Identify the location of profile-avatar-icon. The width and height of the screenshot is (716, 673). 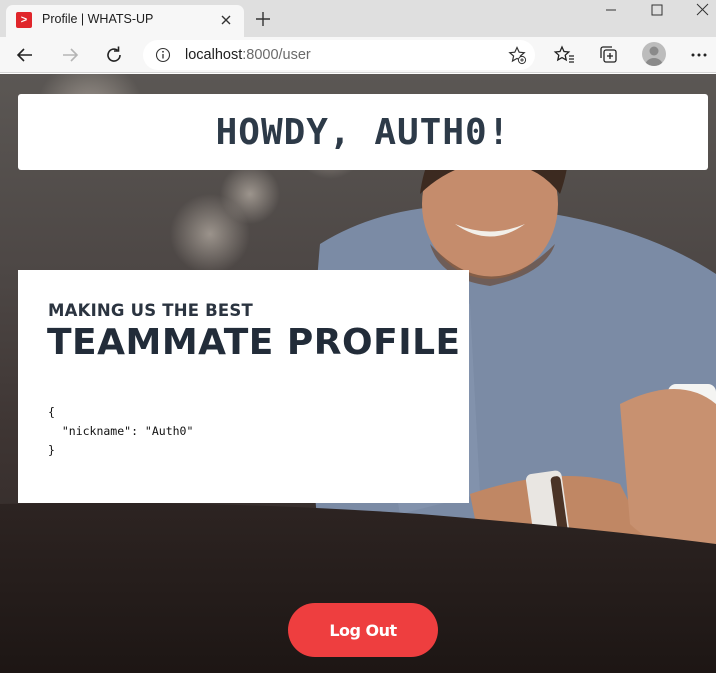
(654, 54).